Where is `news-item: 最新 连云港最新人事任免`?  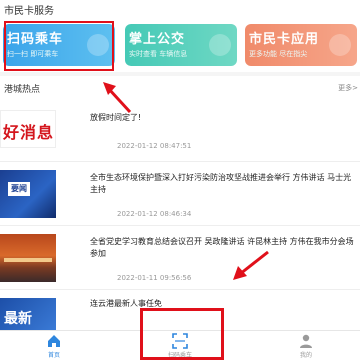 news-item: 最新 连云港最新人事任免 is located at coordinates (180, 310).